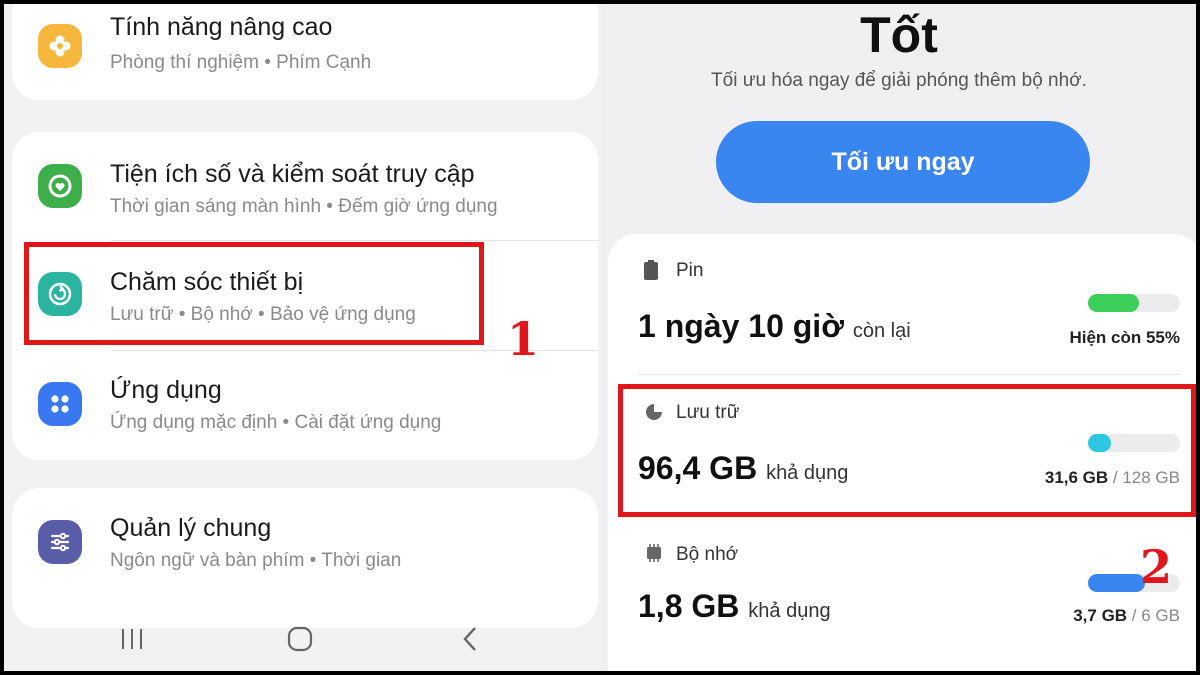  I want to click on battery-bar, so click(1134, 303).